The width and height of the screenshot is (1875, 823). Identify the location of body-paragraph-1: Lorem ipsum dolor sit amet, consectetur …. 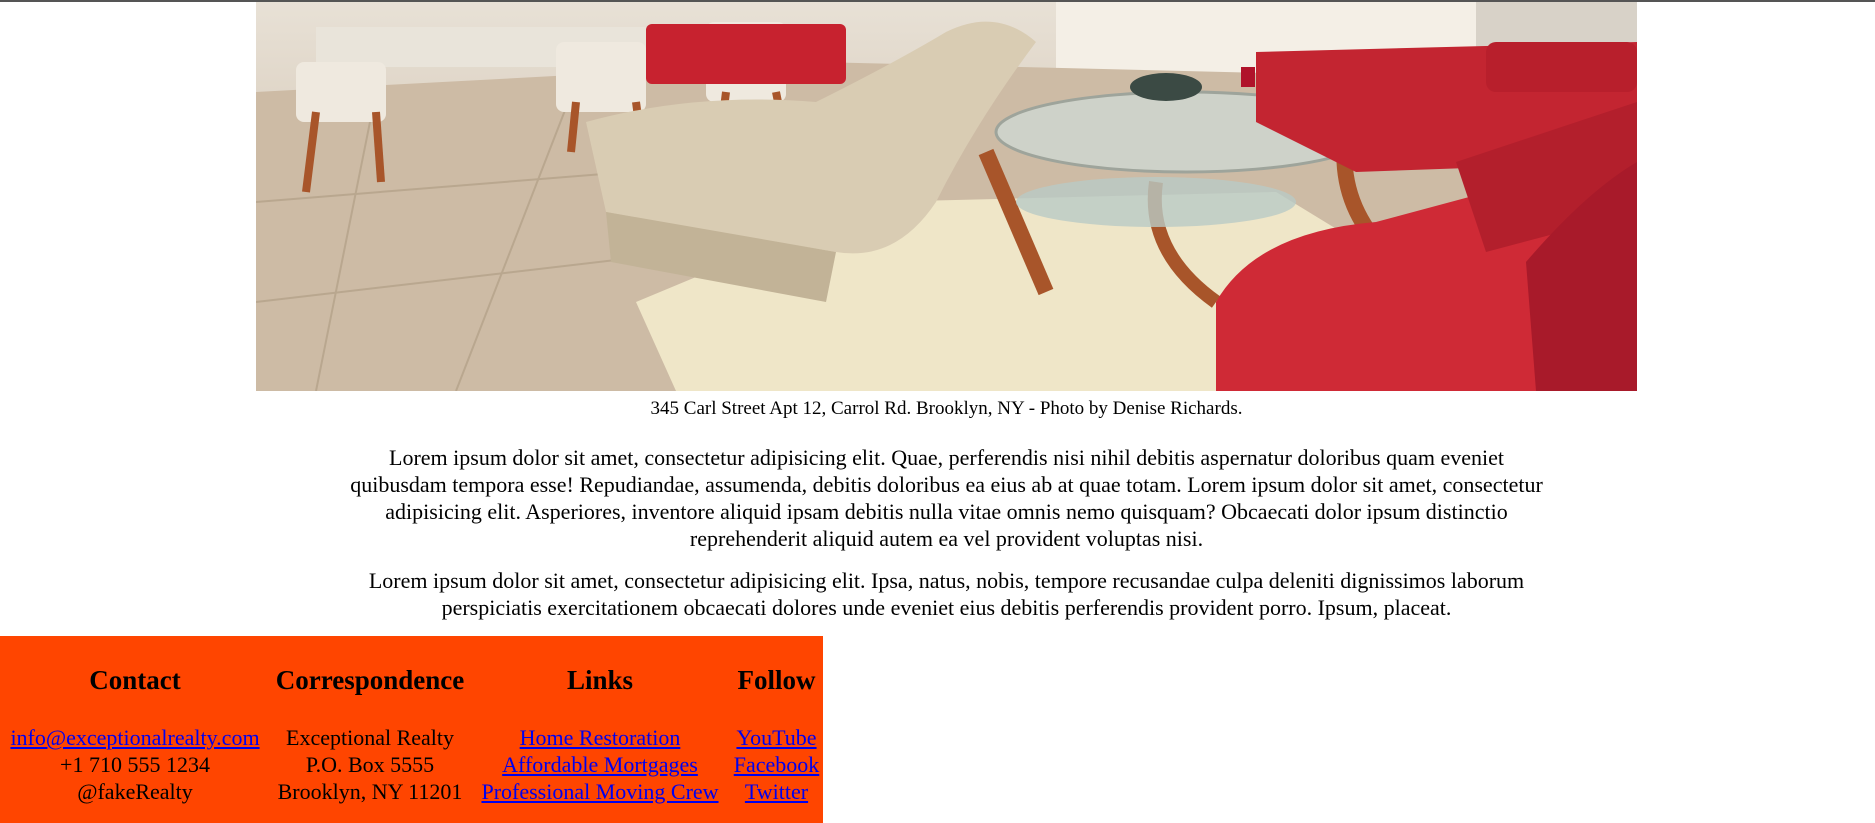
(946, 498).